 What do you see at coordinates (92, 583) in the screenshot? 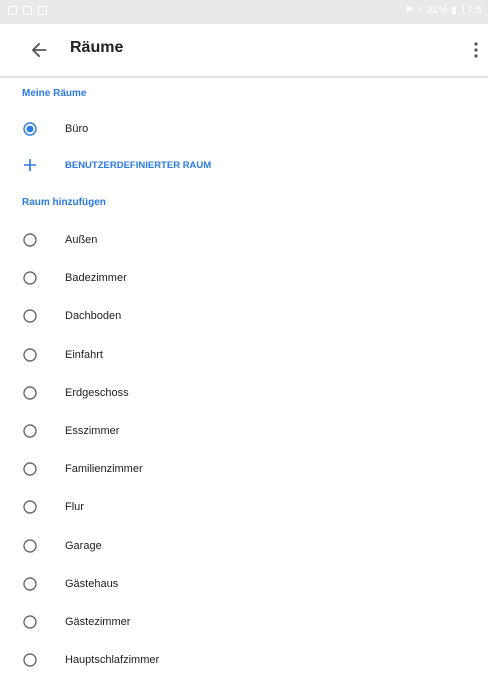
I see `room-option-label: Gästehaus` at bounding box center [92, 583].